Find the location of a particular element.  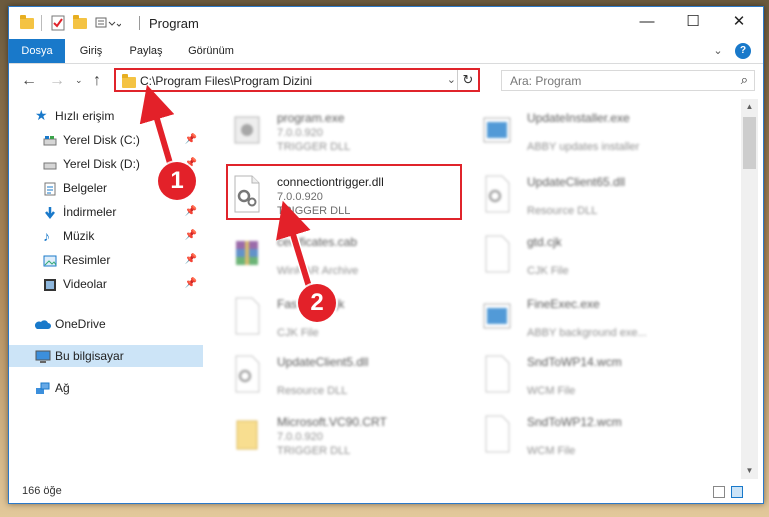

nav-label: Yerel Disk (D:) is located at coordinates (101, 164).